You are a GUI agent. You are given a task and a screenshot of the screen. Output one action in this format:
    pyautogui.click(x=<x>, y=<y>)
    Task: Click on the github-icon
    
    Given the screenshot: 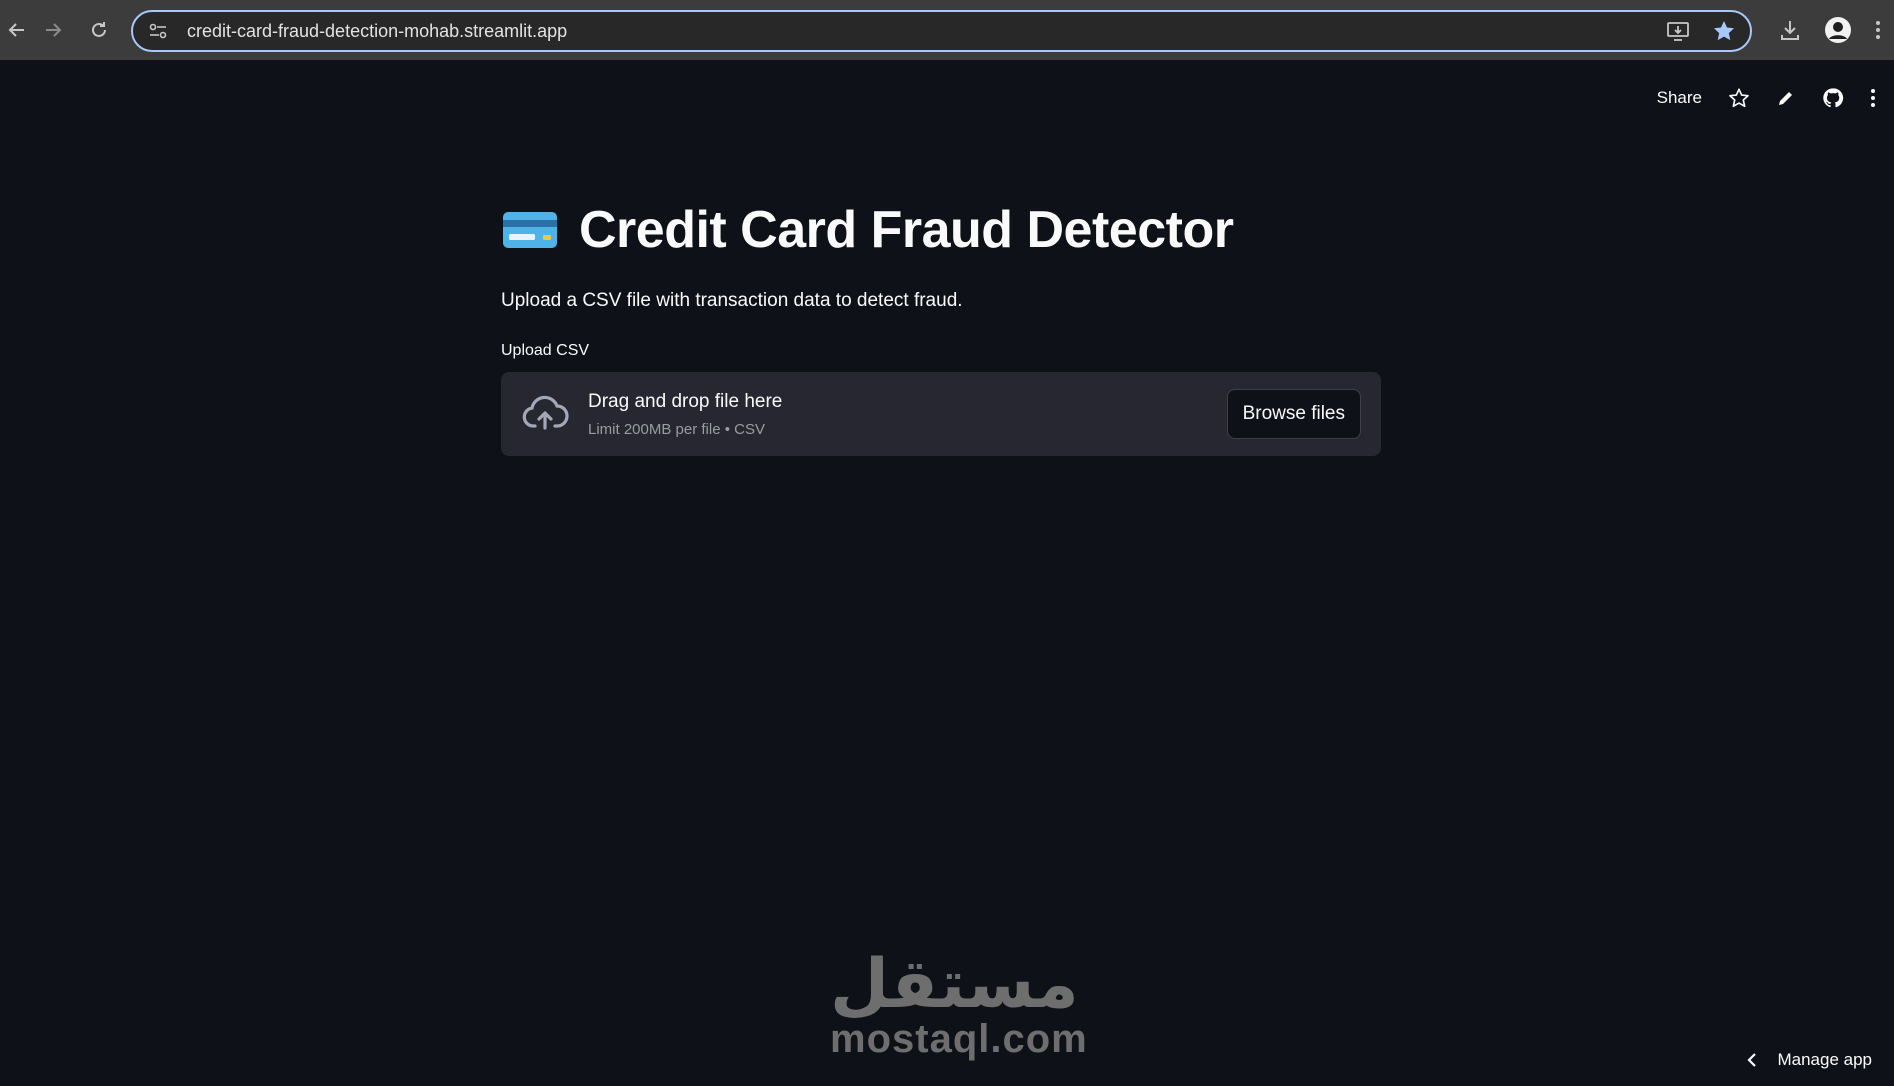 What is the action you would take?
    pyautogui.click(x=1833, y=98)
    